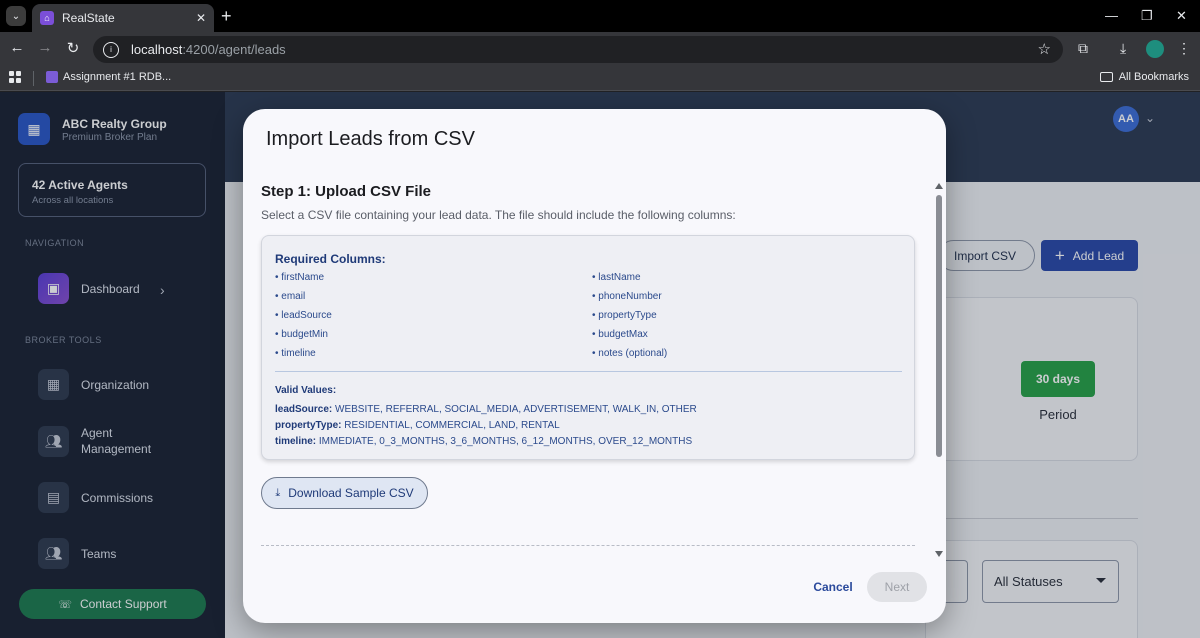 The width and height of the screenshot is (1200, 638). I want to click on valid-values-title: Valid Values:, so click(306, 390).